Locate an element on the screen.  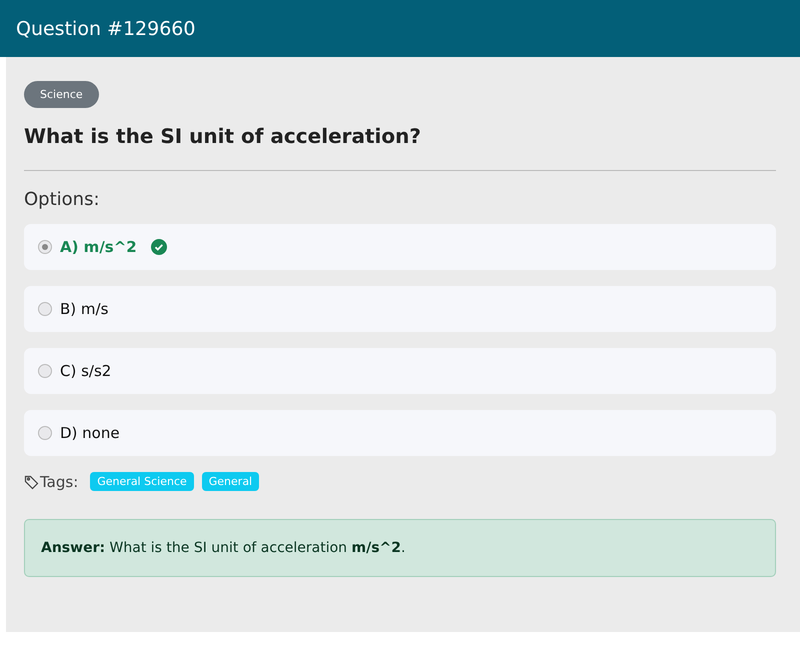
option-row: B) m/s is located at coordinates (400, 309).